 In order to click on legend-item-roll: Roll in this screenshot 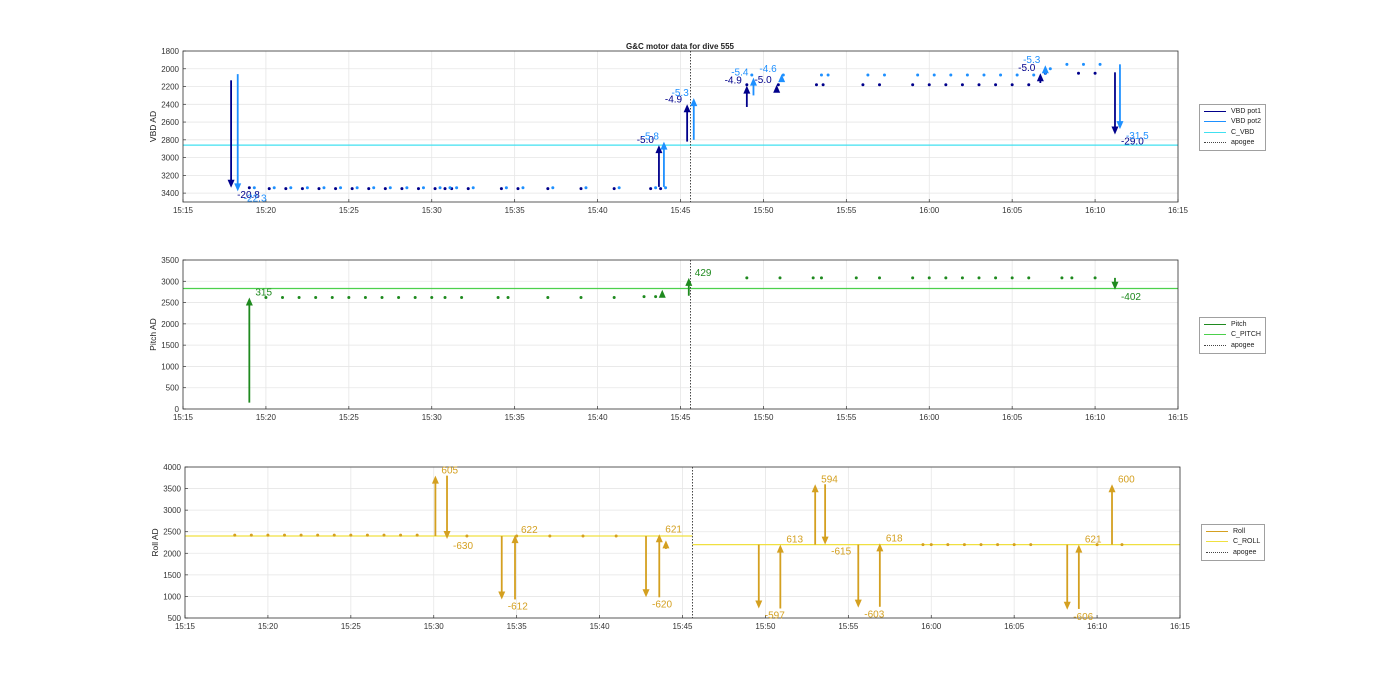, I will do `click(1233, 531)`.